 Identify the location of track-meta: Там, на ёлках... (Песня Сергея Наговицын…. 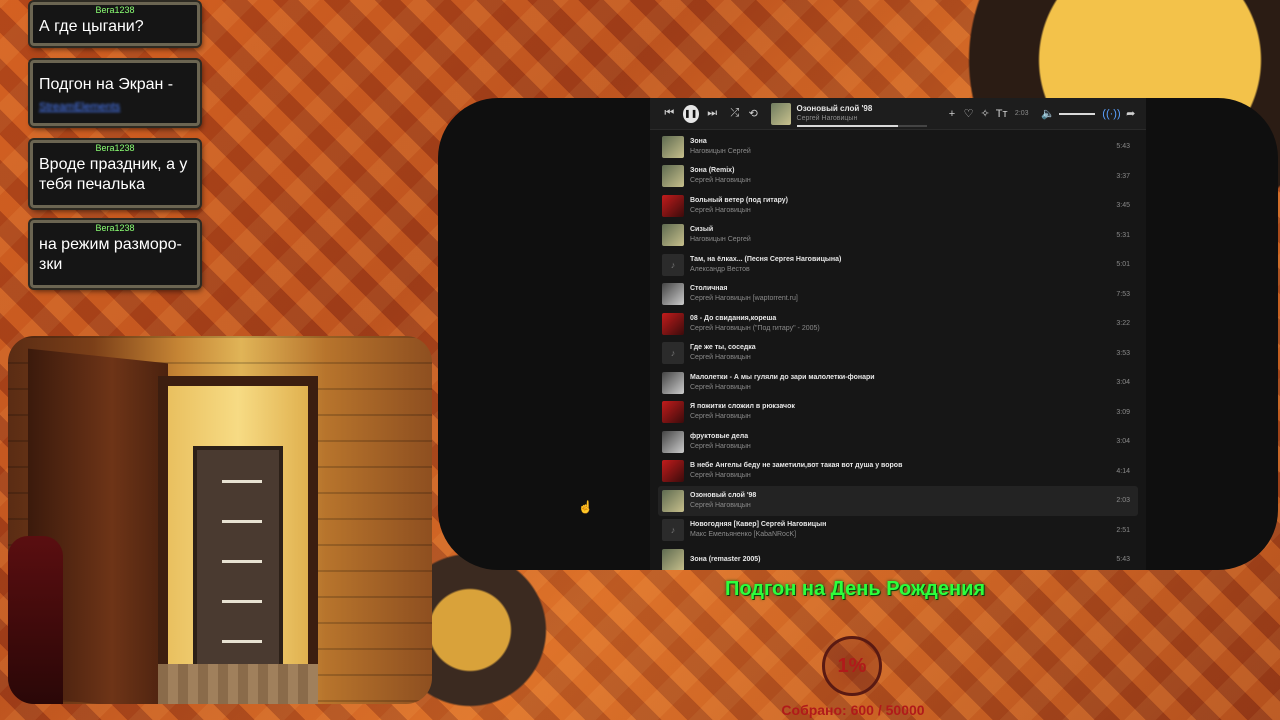
(903, 265).